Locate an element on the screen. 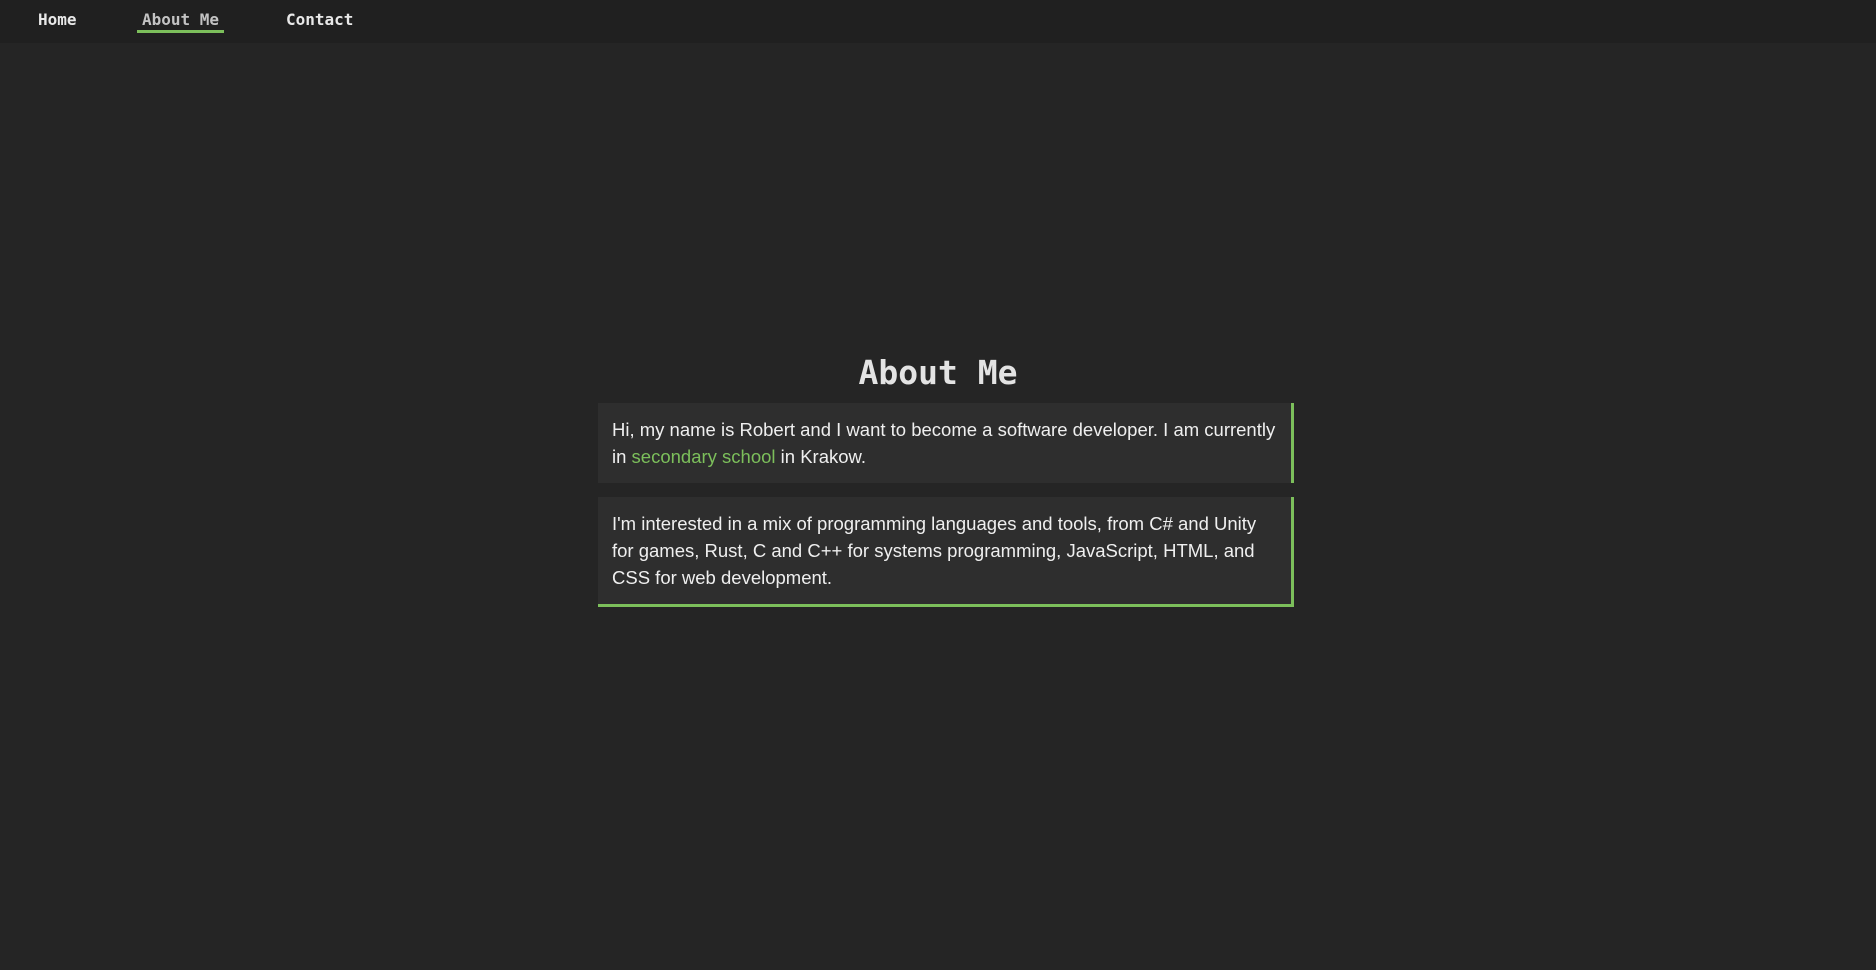 The image size is (1876, 970). nav-link-about-me: About Me is located at coordinates (181, 21).